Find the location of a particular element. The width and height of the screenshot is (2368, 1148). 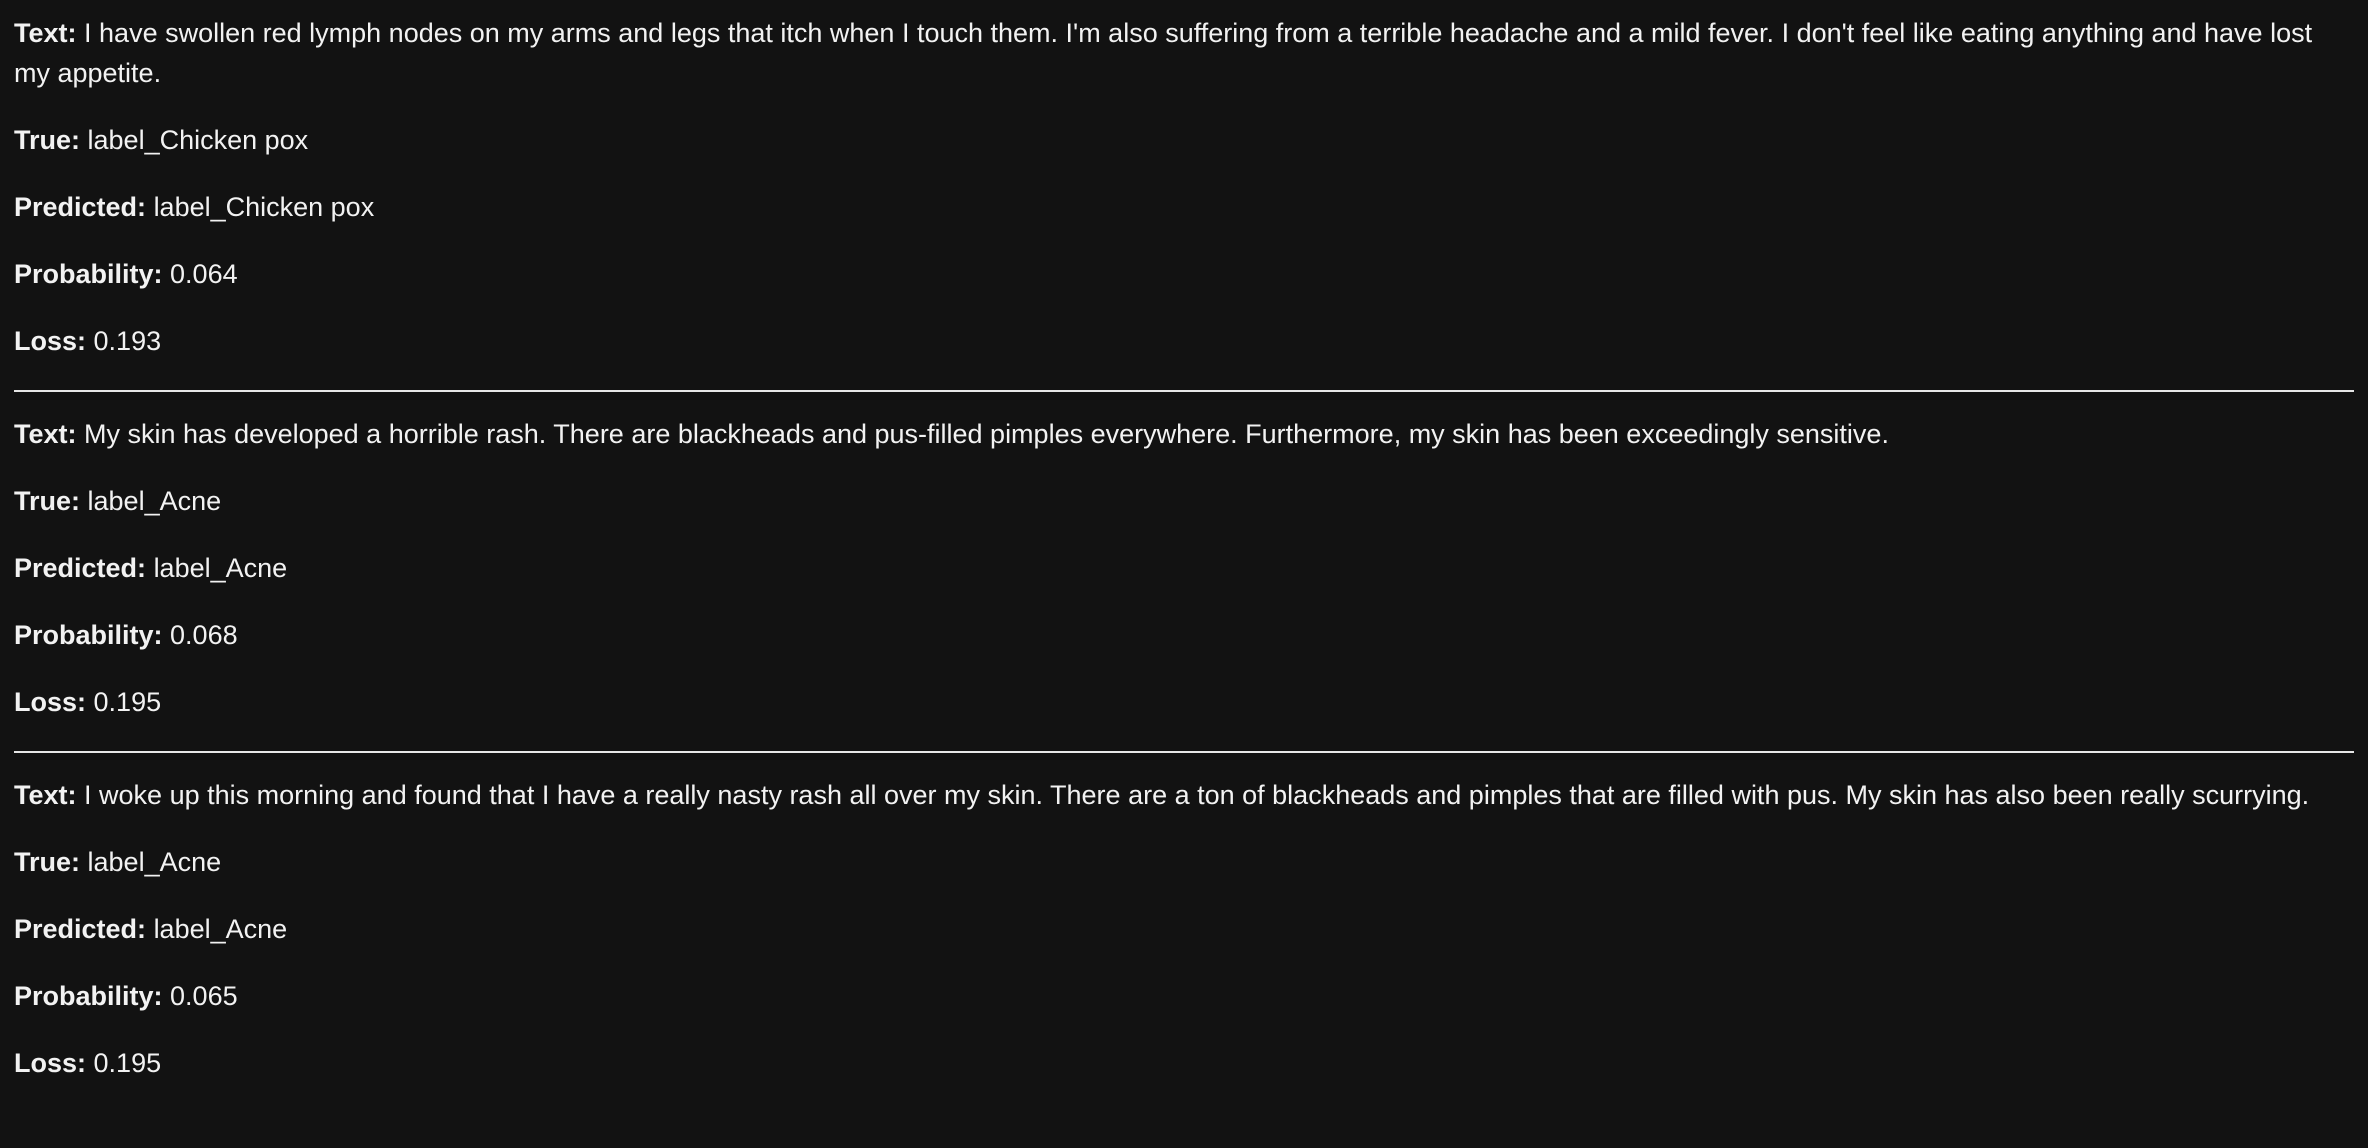

loss-value: 0.193 is located at coordinates (127, 341).